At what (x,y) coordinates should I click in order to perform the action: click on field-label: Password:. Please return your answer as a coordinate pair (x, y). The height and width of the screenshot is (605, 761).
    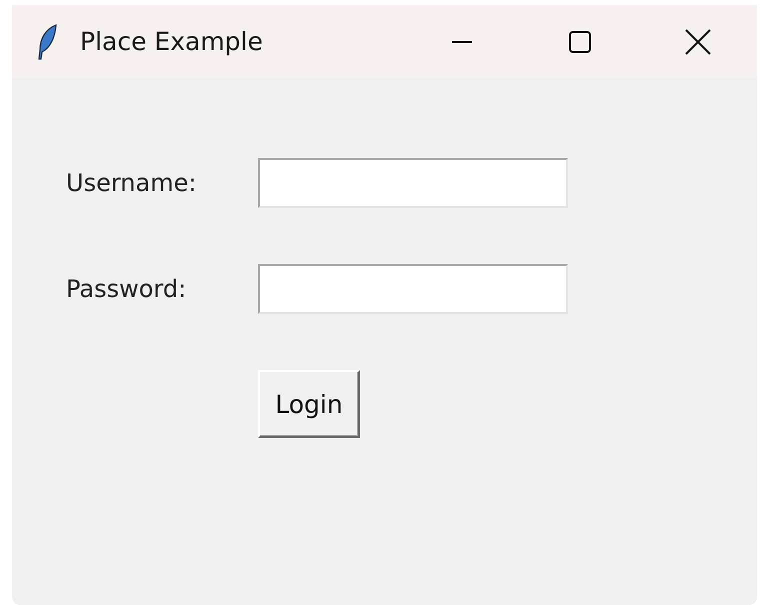
    Looking at the image, I should click on (127, 289).